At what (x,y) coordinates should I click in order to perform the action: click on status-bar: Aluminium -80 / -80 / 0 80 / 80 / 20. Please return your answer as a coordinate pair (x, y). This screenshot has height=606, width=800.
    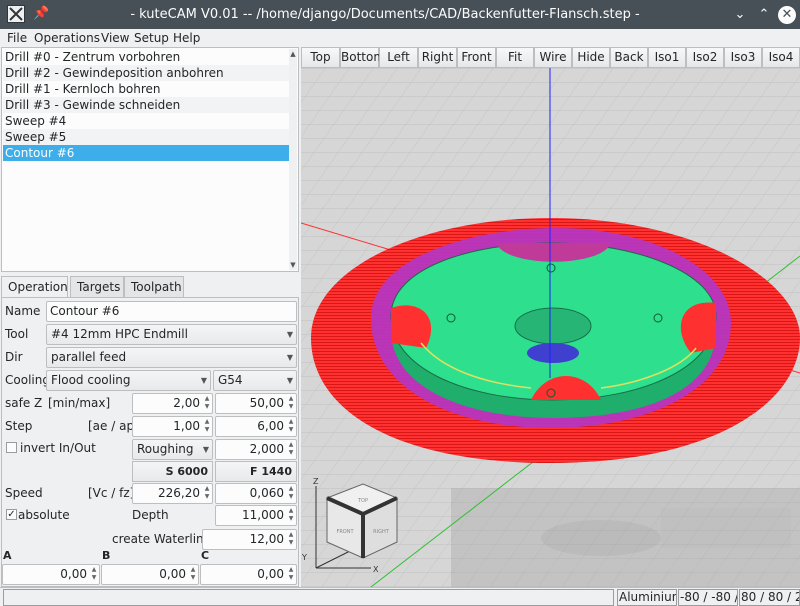
    Looking at the image, I should click on (400, 596).